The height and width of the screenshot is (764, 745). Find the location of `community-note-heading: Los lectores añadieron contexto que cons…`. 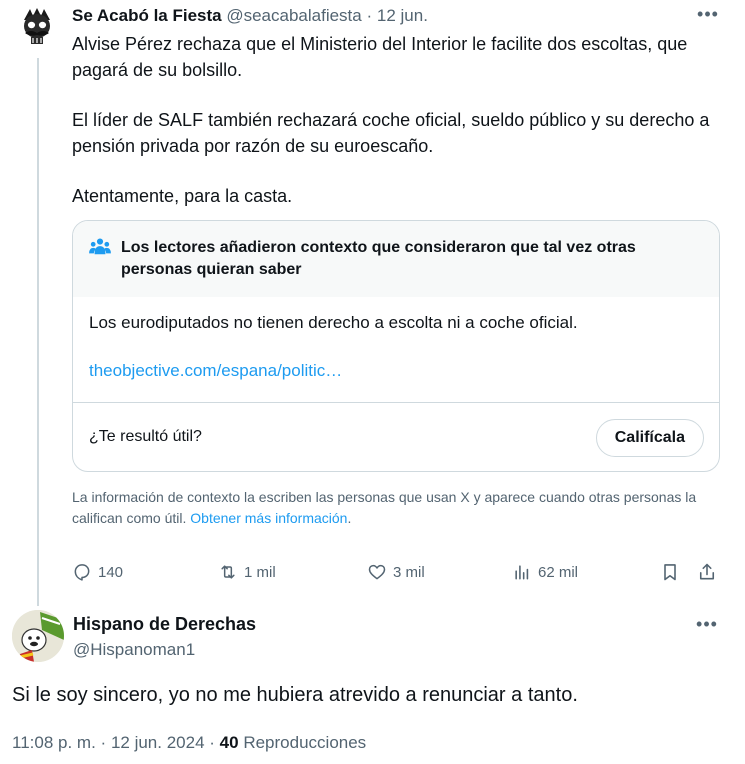

community-note-heading: Los lectores añadieron contexto que cons… is located at coordinates (378, 258).